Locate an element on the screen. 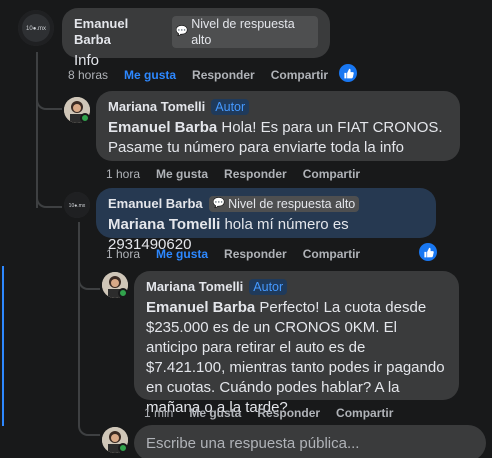 The height and width of the screenshot is (458, 492). comment-actions: 8 horas Me gusta Responder Compartir is located at coordinates (198, 75).